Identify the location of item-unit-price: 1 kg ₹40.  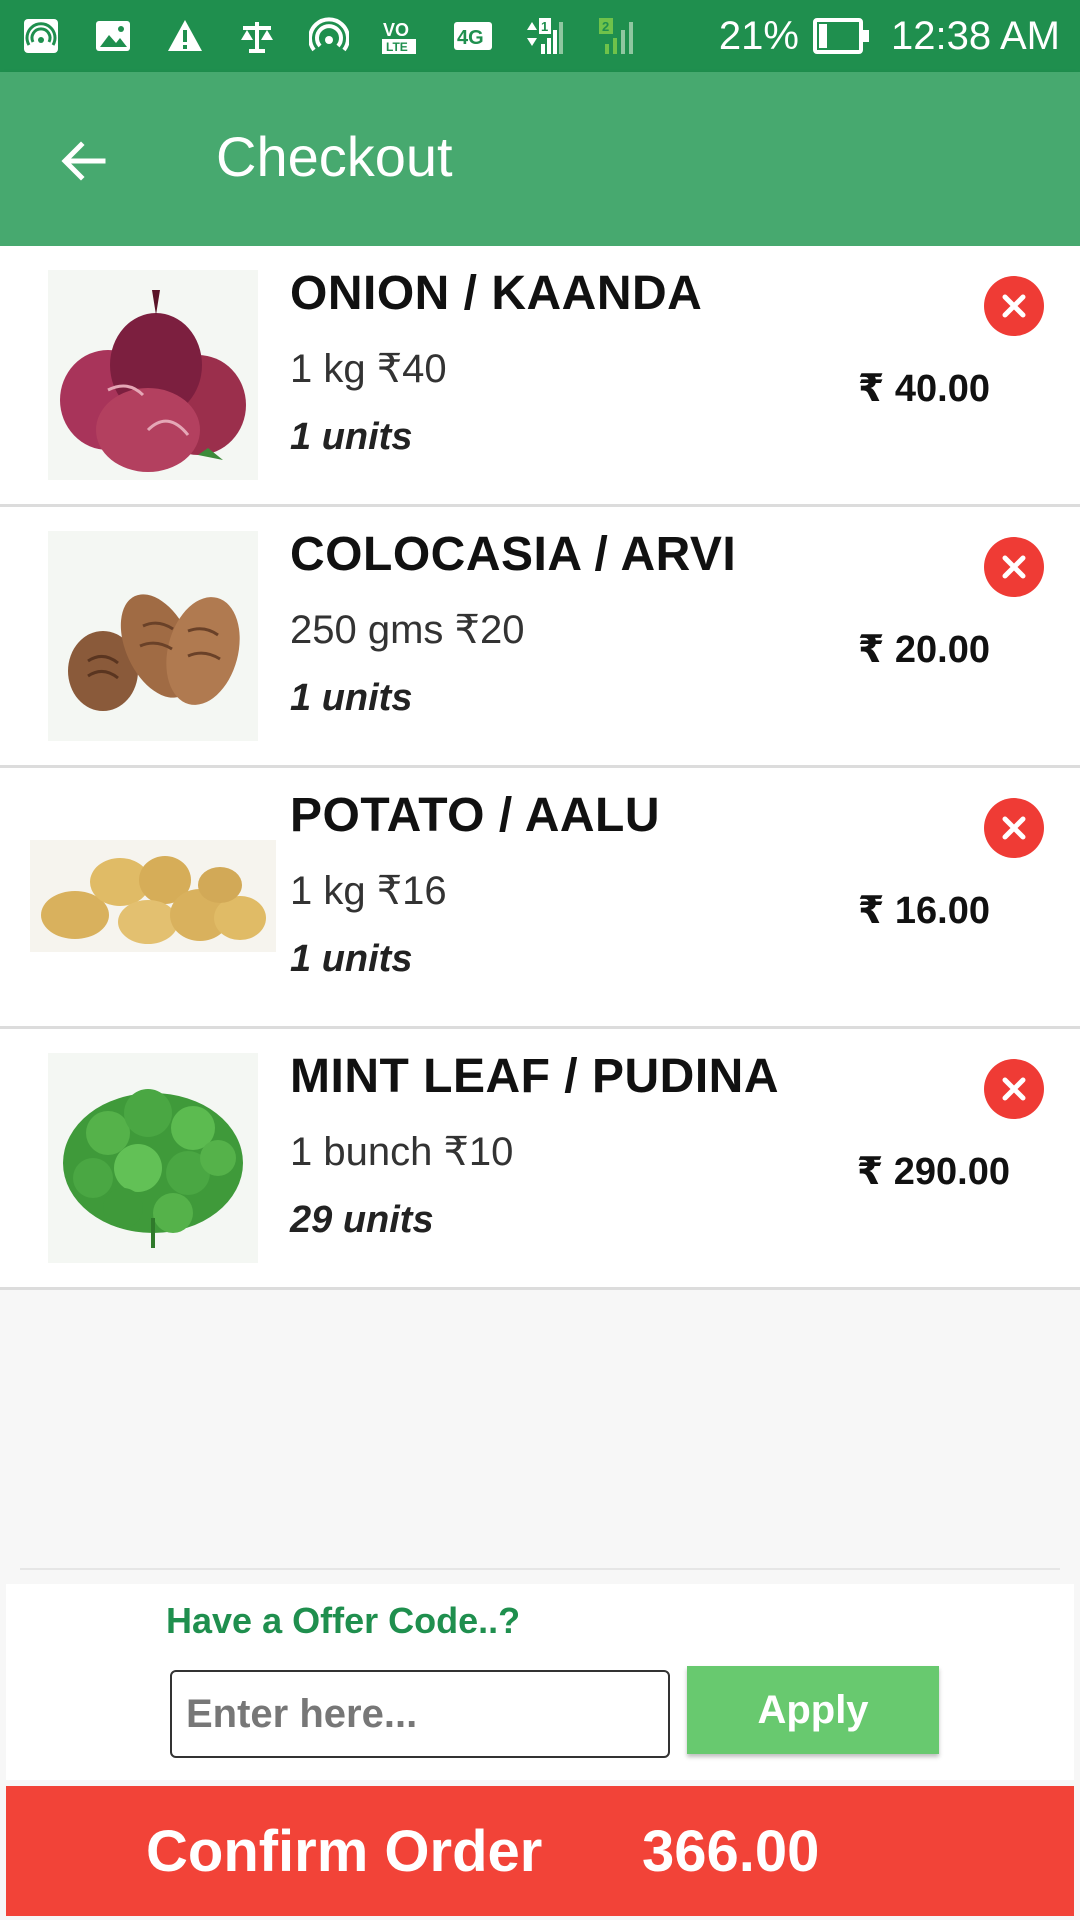
(368, 369).